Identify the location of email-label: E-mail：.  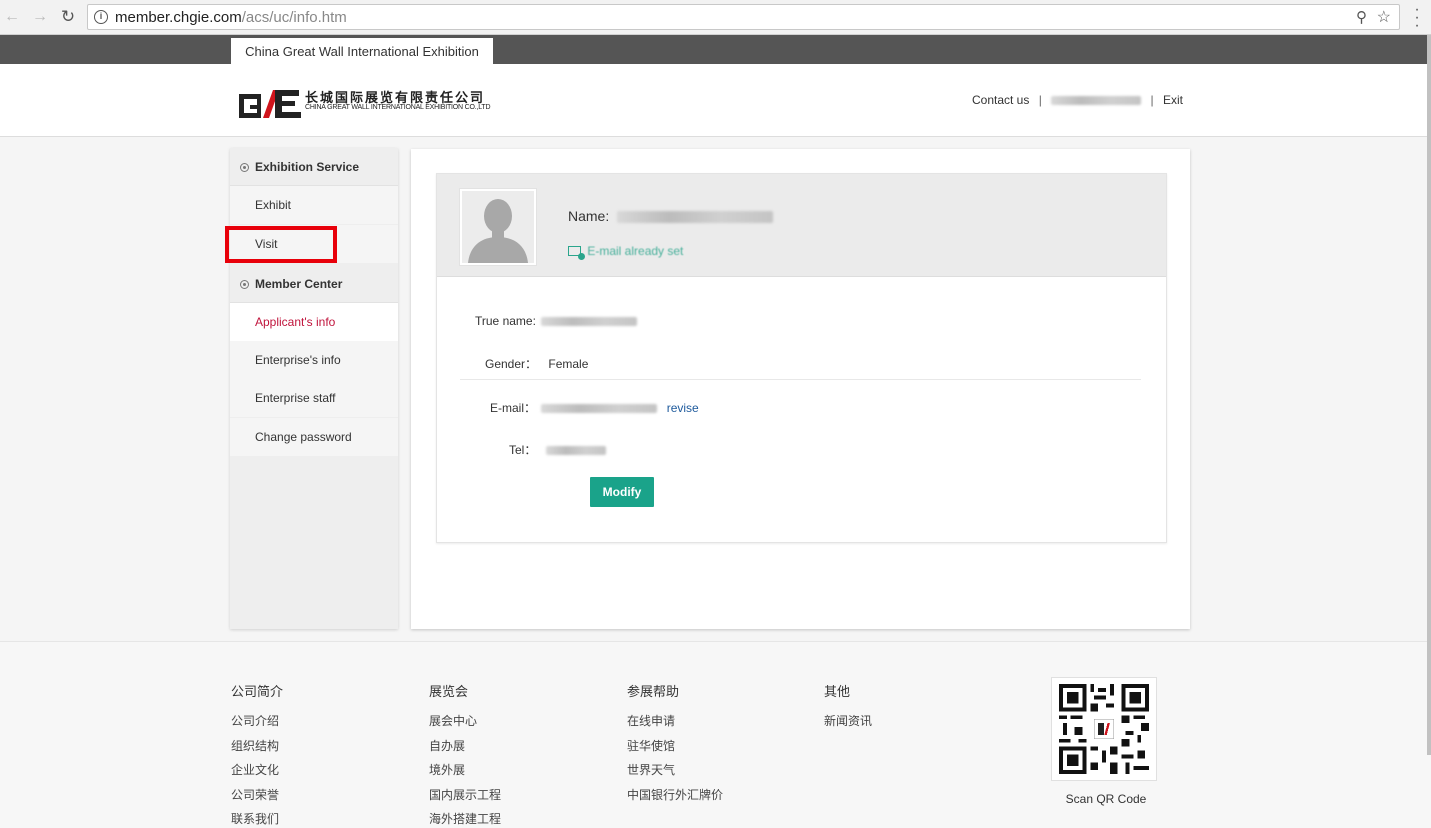
(513, 408).